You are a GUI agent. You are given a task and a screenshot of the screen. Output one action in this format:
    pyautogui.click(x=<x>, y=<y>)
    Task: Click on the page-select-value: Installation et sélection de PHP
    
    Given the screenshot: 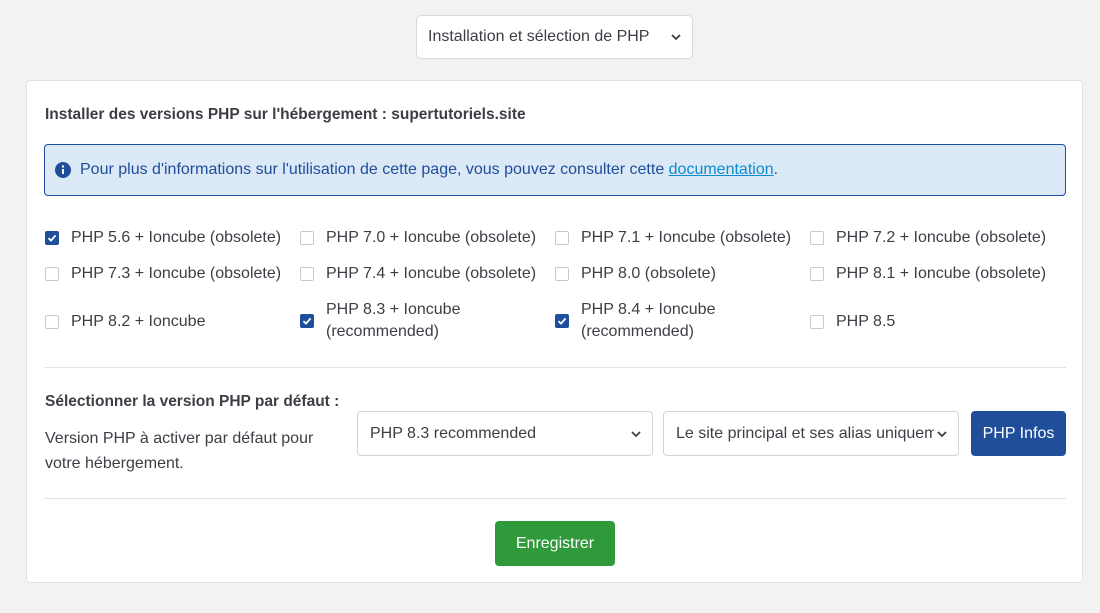 What is the action you would take?
    pyautogui.click(x=539, y=36)
    